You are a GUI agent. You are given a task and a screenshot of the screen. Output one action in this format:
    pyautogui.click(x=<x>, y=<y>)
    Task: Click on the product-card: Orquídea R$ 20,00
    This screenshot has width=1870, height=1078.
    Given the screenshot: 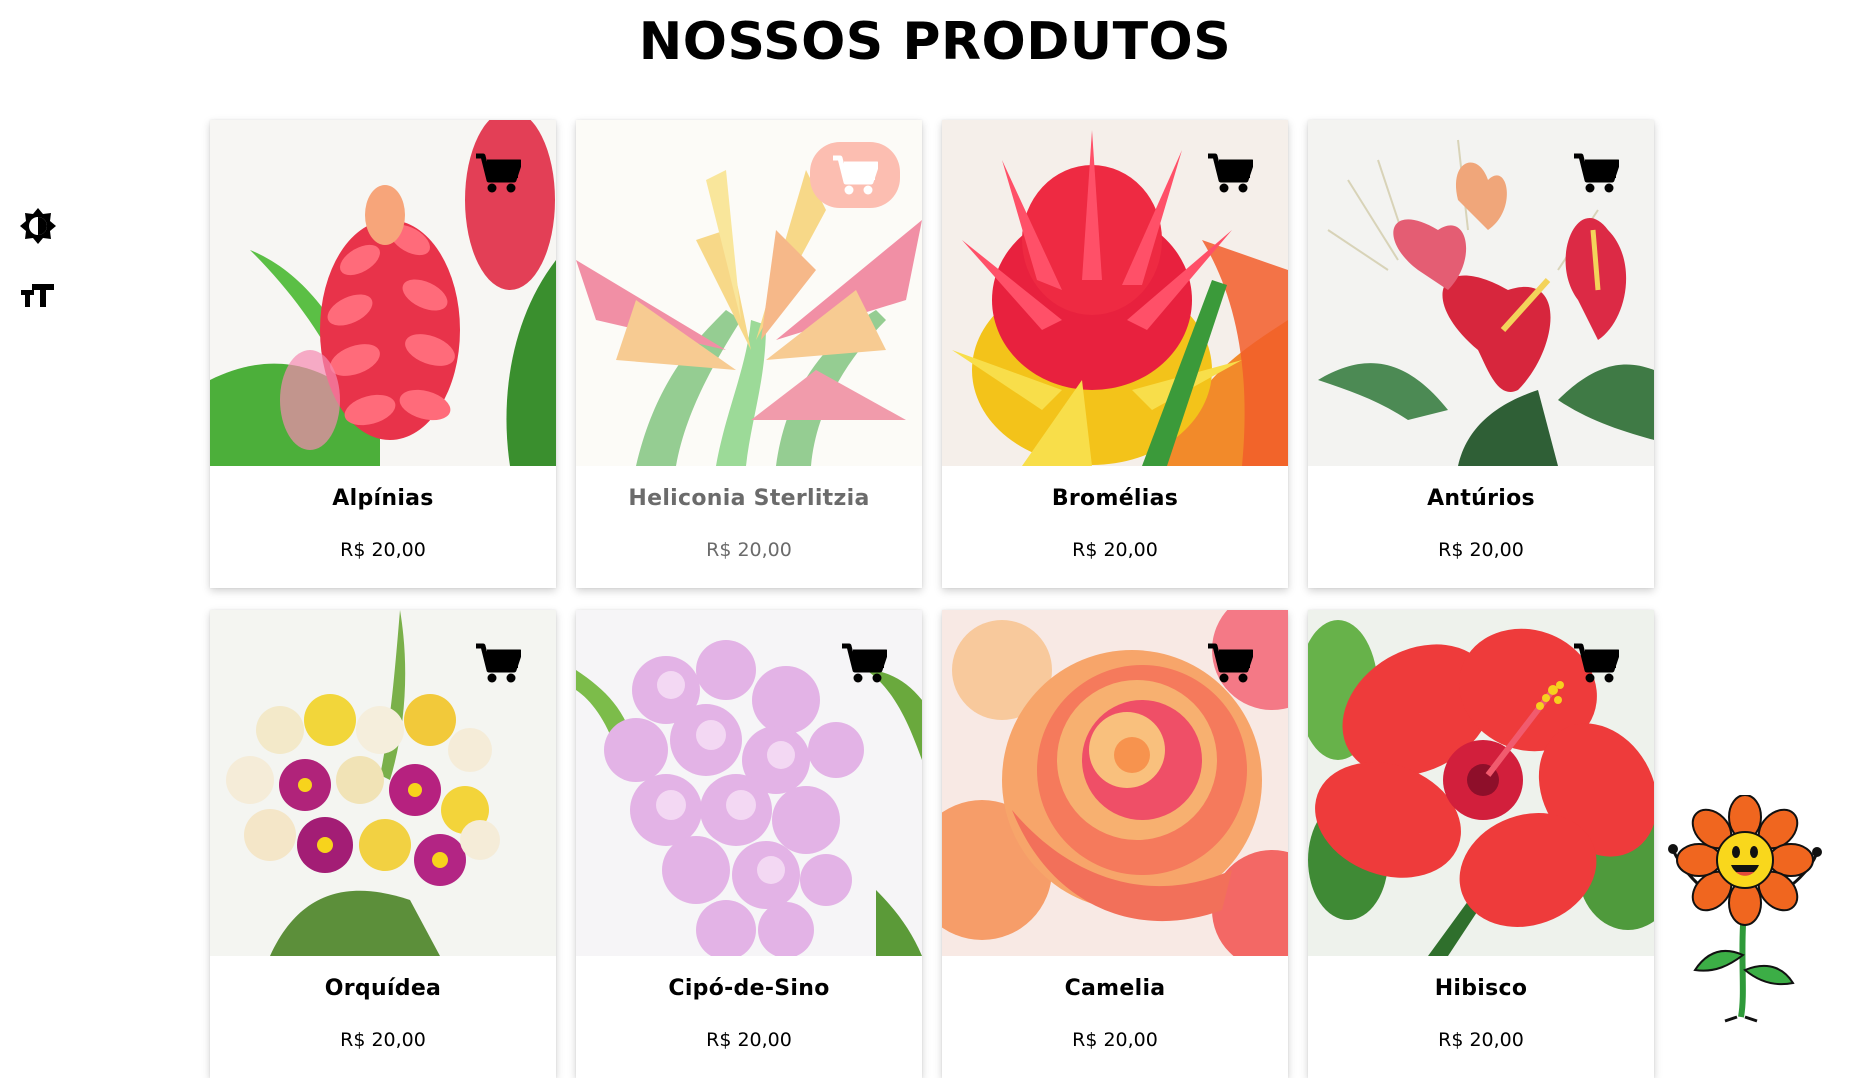 What is the action you would take?
    pyautogui.click(x=383, y=844)
    